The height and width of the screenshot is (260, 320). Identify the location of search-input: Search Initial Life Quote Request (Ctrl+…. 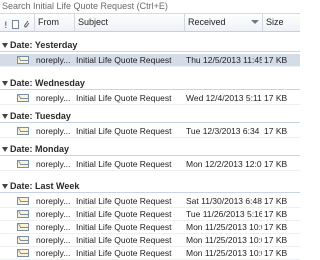
(85, 6).